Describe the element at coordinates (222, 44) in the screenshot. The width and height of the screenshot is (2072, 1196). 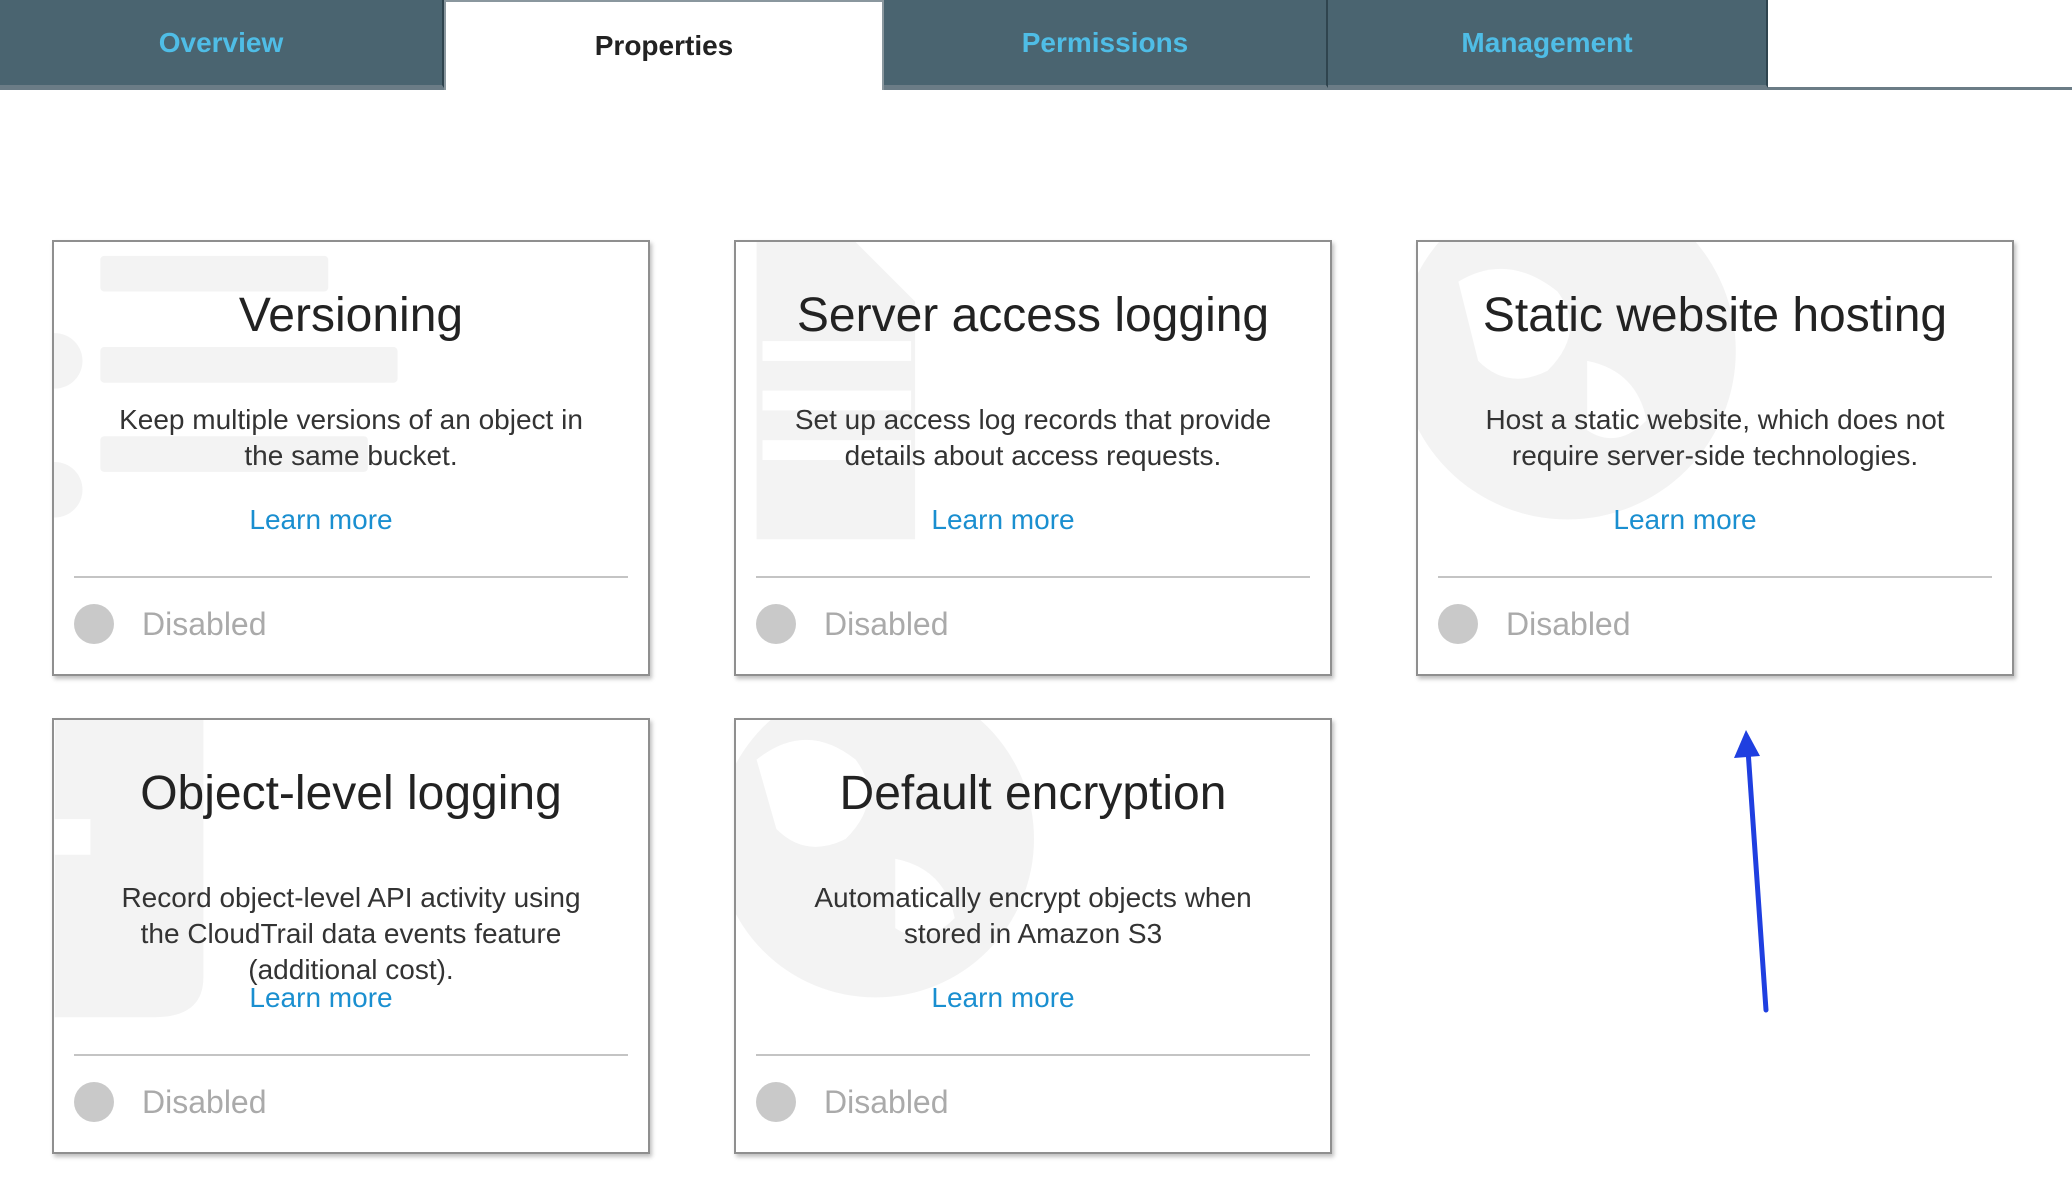
I see `tab-overview: Overview` at that location.